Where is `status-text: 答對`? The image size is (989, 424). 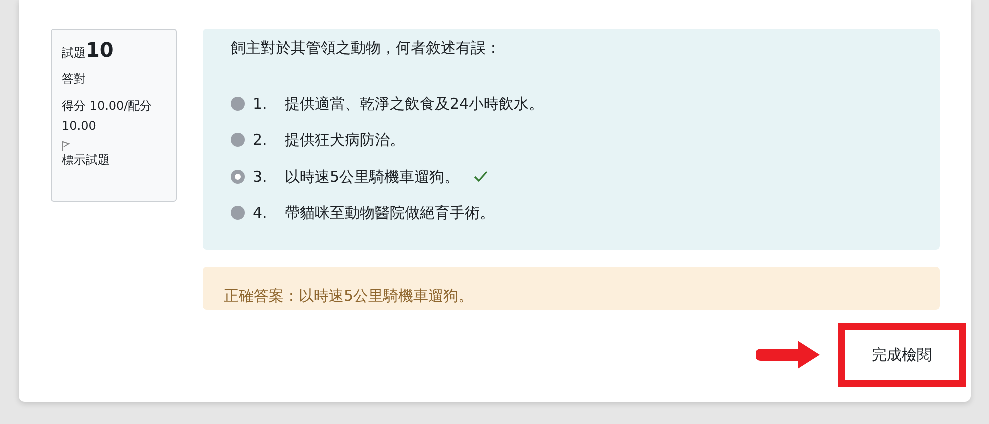 status-text: 答對 is located at coordinates (74, 79).